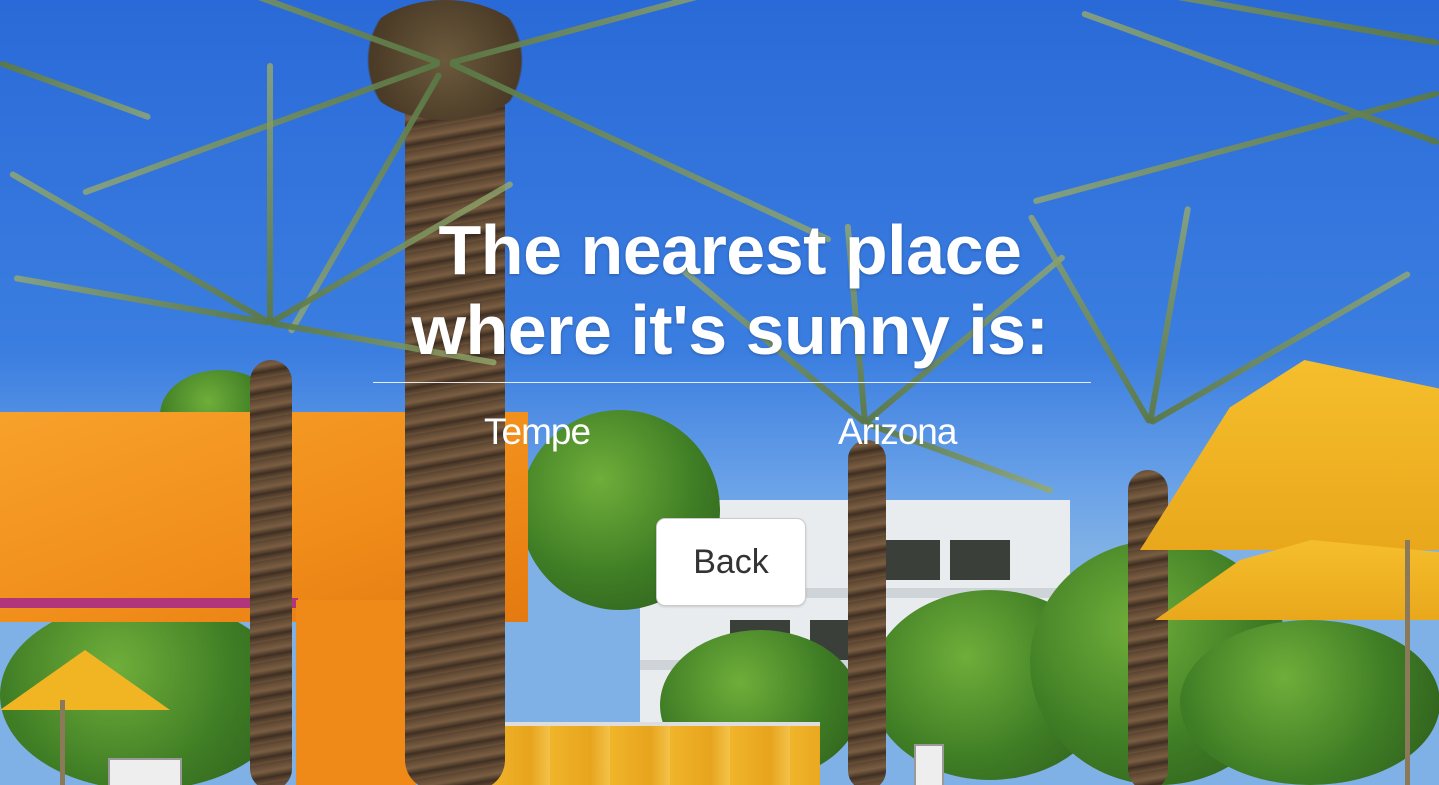 The image size is (1439, 785). Describe the element at coordinates (732, 382) in the screenshot. I see `divider` at that location.